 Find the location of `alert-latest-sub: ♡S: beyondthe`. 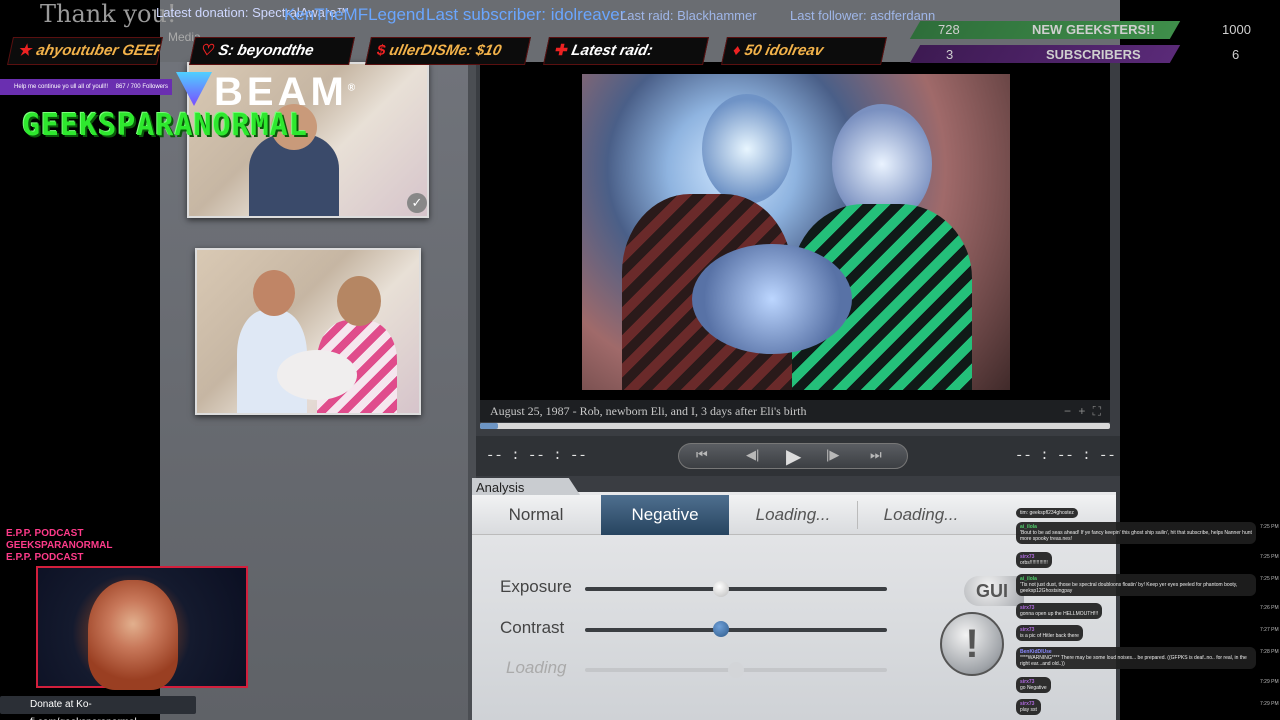

alert-latest-sub: ♡S: beyondthe is located at coordinates (272, 51).